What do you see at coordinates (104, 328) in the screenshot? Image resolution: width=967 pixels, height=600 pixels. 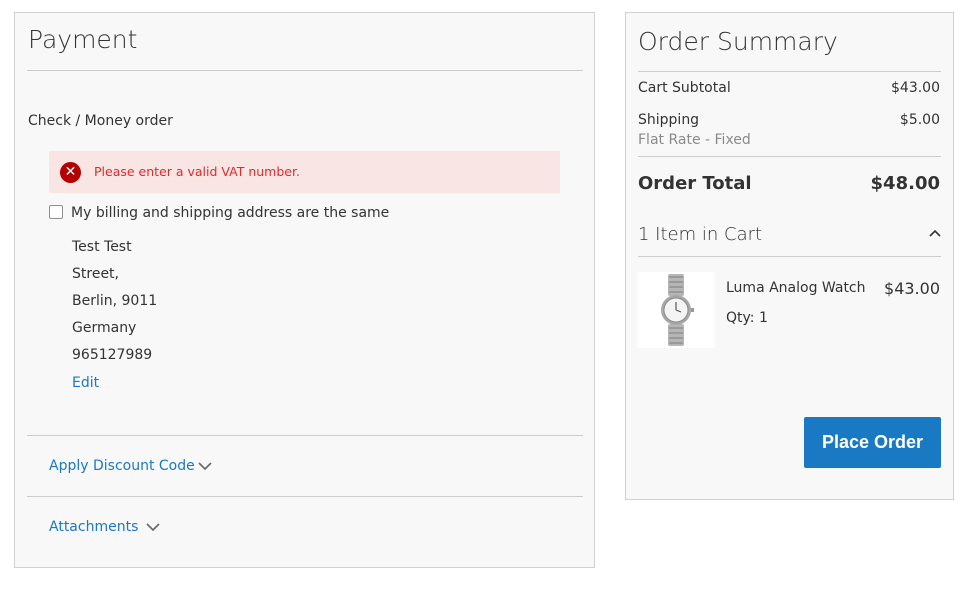 I see `address-line: Germany` at bounding box center [104, 328].